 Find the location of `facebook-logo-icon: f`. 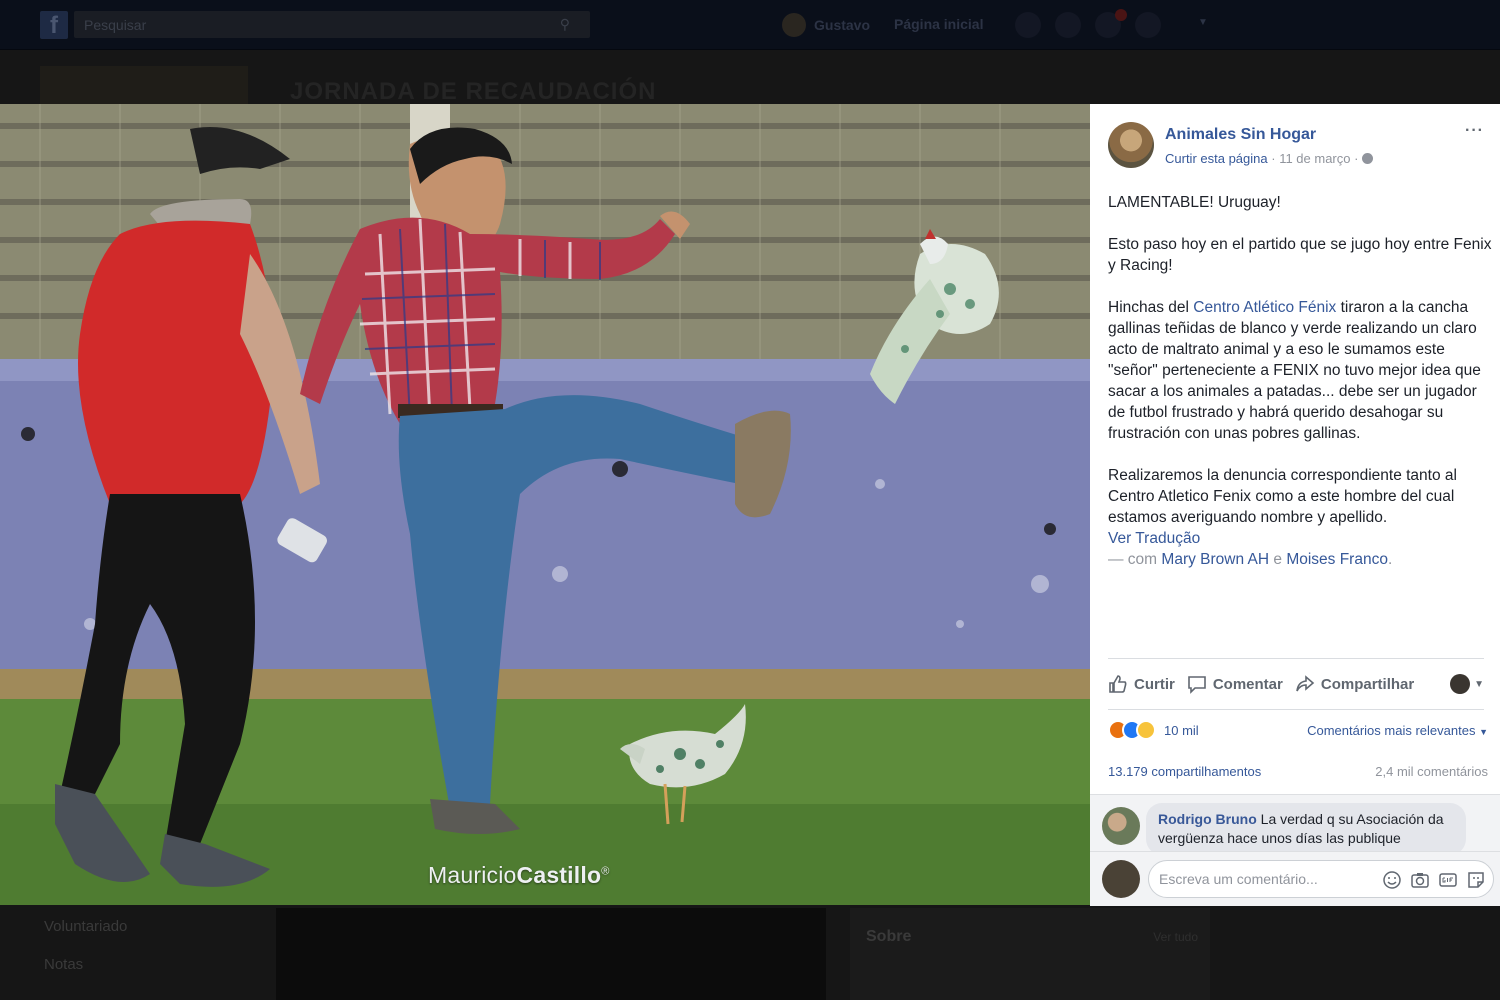

facebook-logo-icon: f is located at coordinates (54, 25).